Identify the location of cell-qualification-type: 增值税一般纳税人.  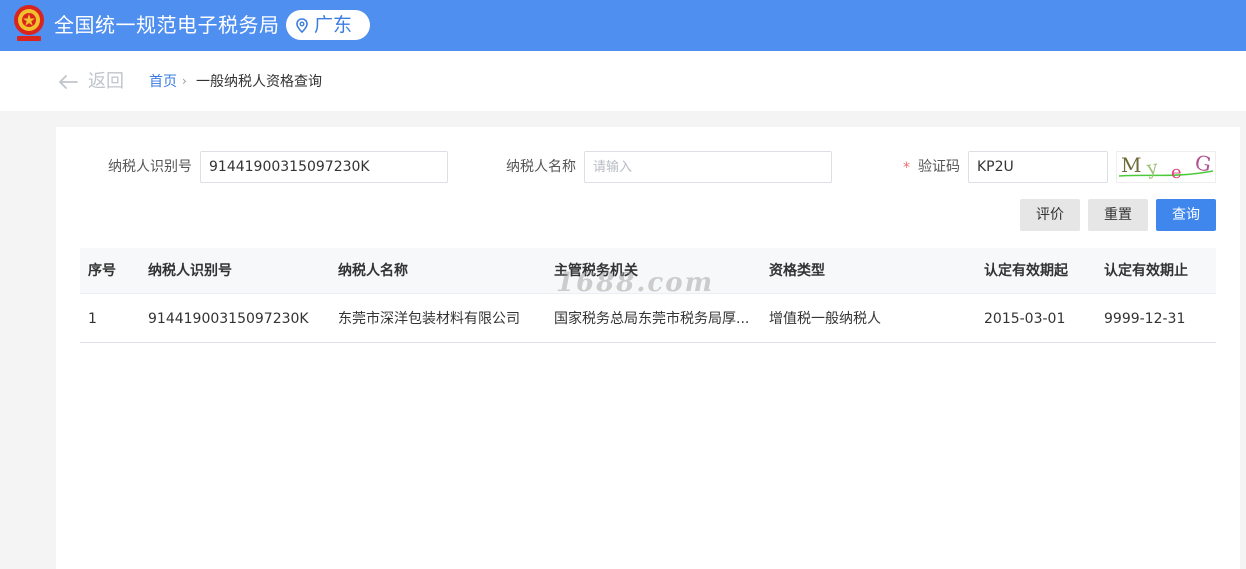
(825, 319).